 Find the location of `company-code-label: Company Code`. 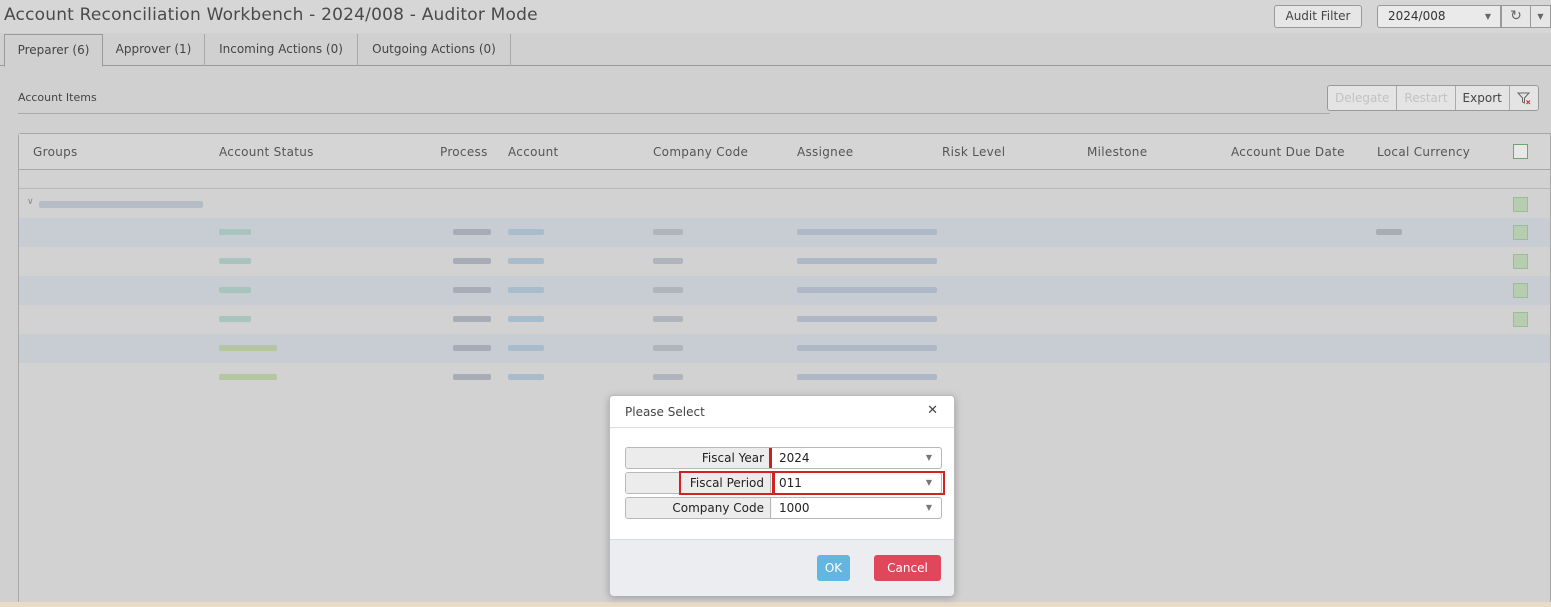

company-code-label: Company Code is located at coordinates (698, 508).